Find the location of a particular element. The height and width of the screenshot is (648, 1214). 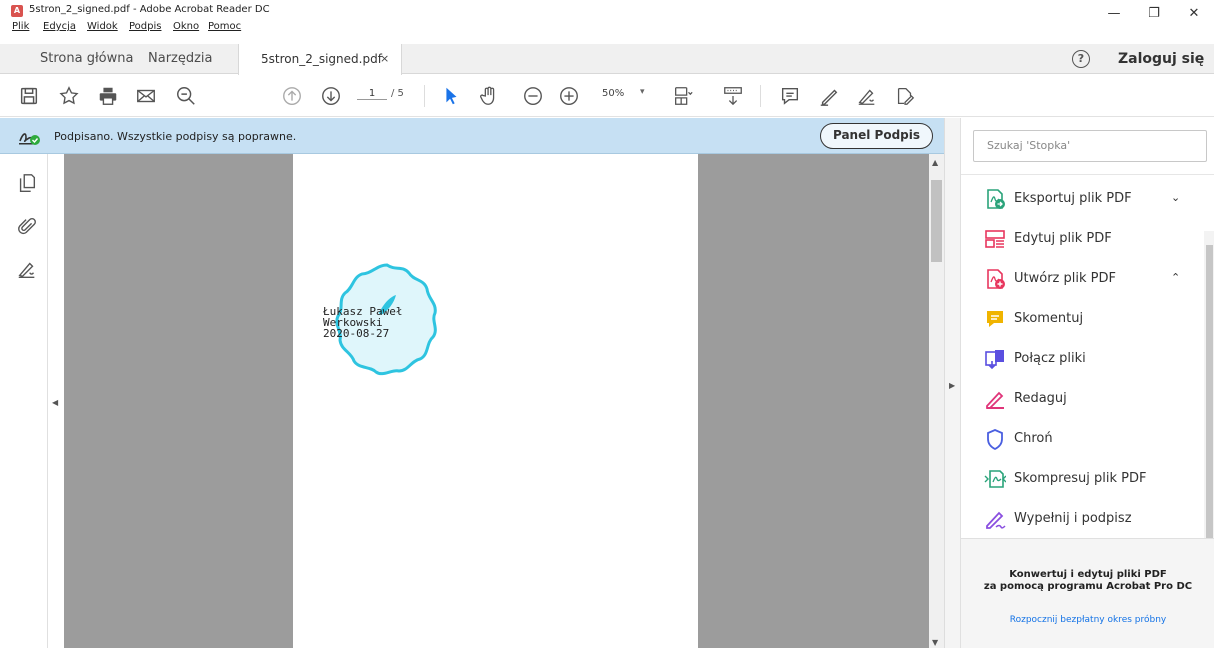

protect-icon is located at coordinates (995, 439).